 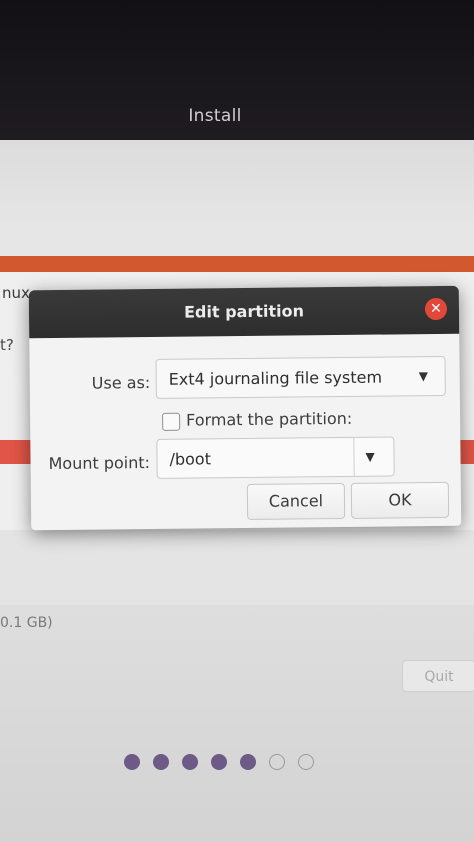 I want to click on partition-label-partial: nux, so click(x=16, y=293).